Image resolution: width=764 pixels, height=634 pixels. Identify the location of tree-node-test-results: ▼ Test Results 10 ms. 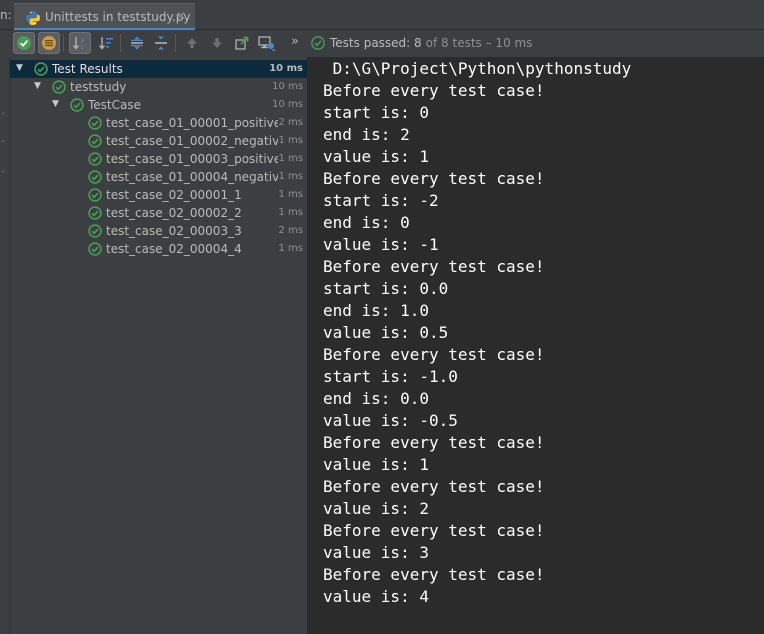
(158, 69).